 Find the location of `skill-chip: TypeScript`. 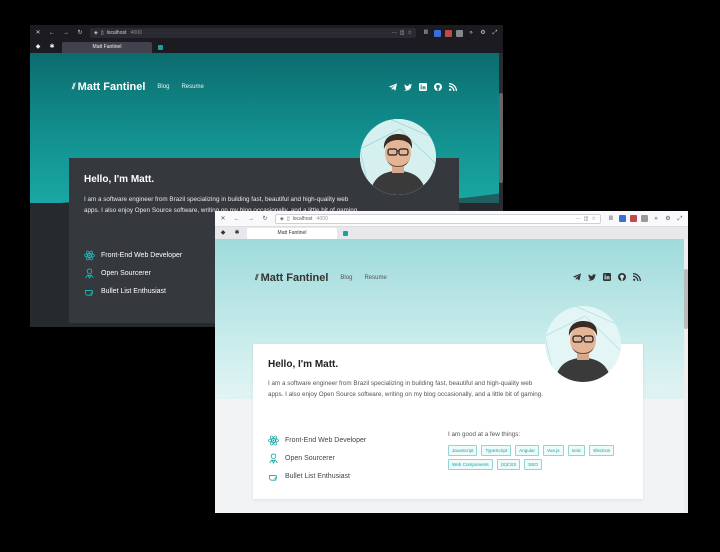

skill-chip: TypeScript is located at coordinates (496, 450).